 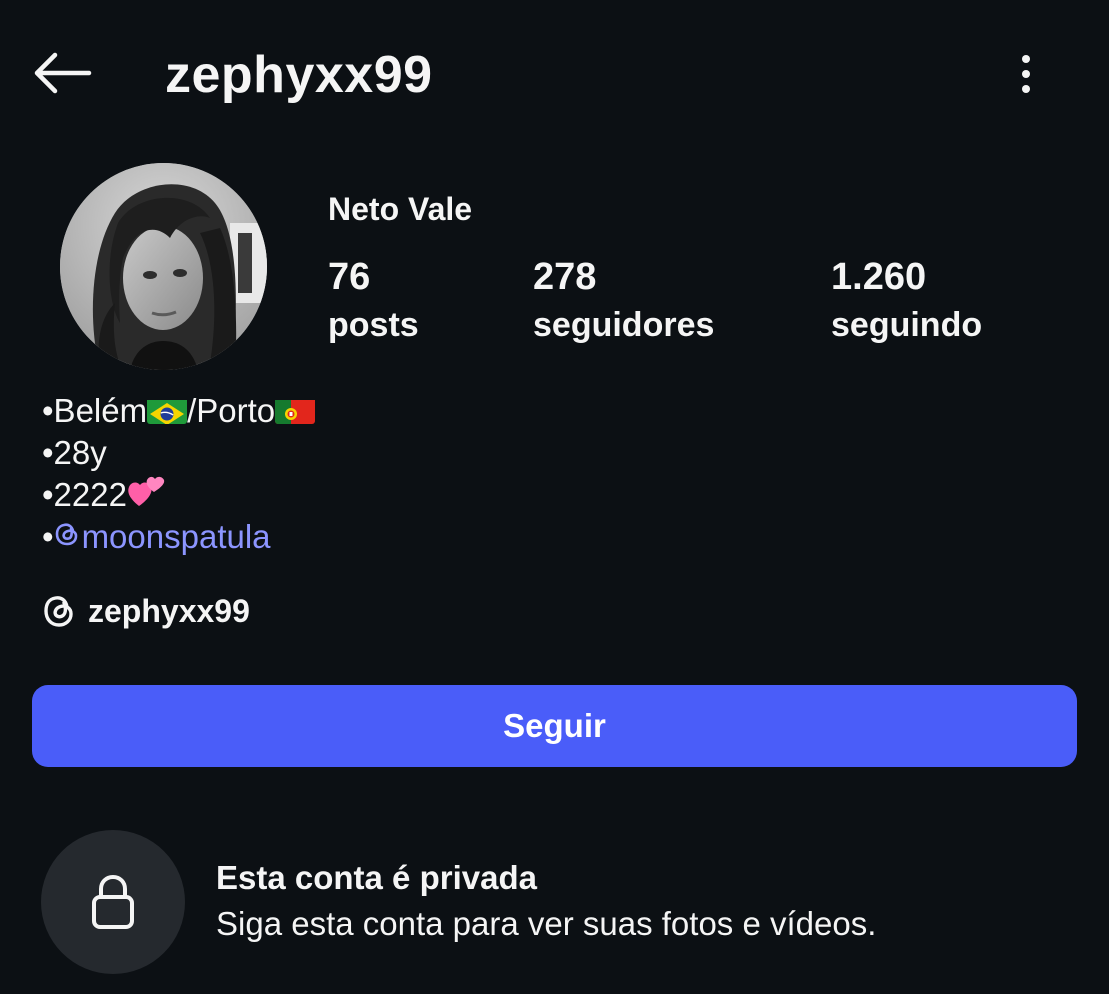 I want to click on lock-icon, so click(x=113, y=901).